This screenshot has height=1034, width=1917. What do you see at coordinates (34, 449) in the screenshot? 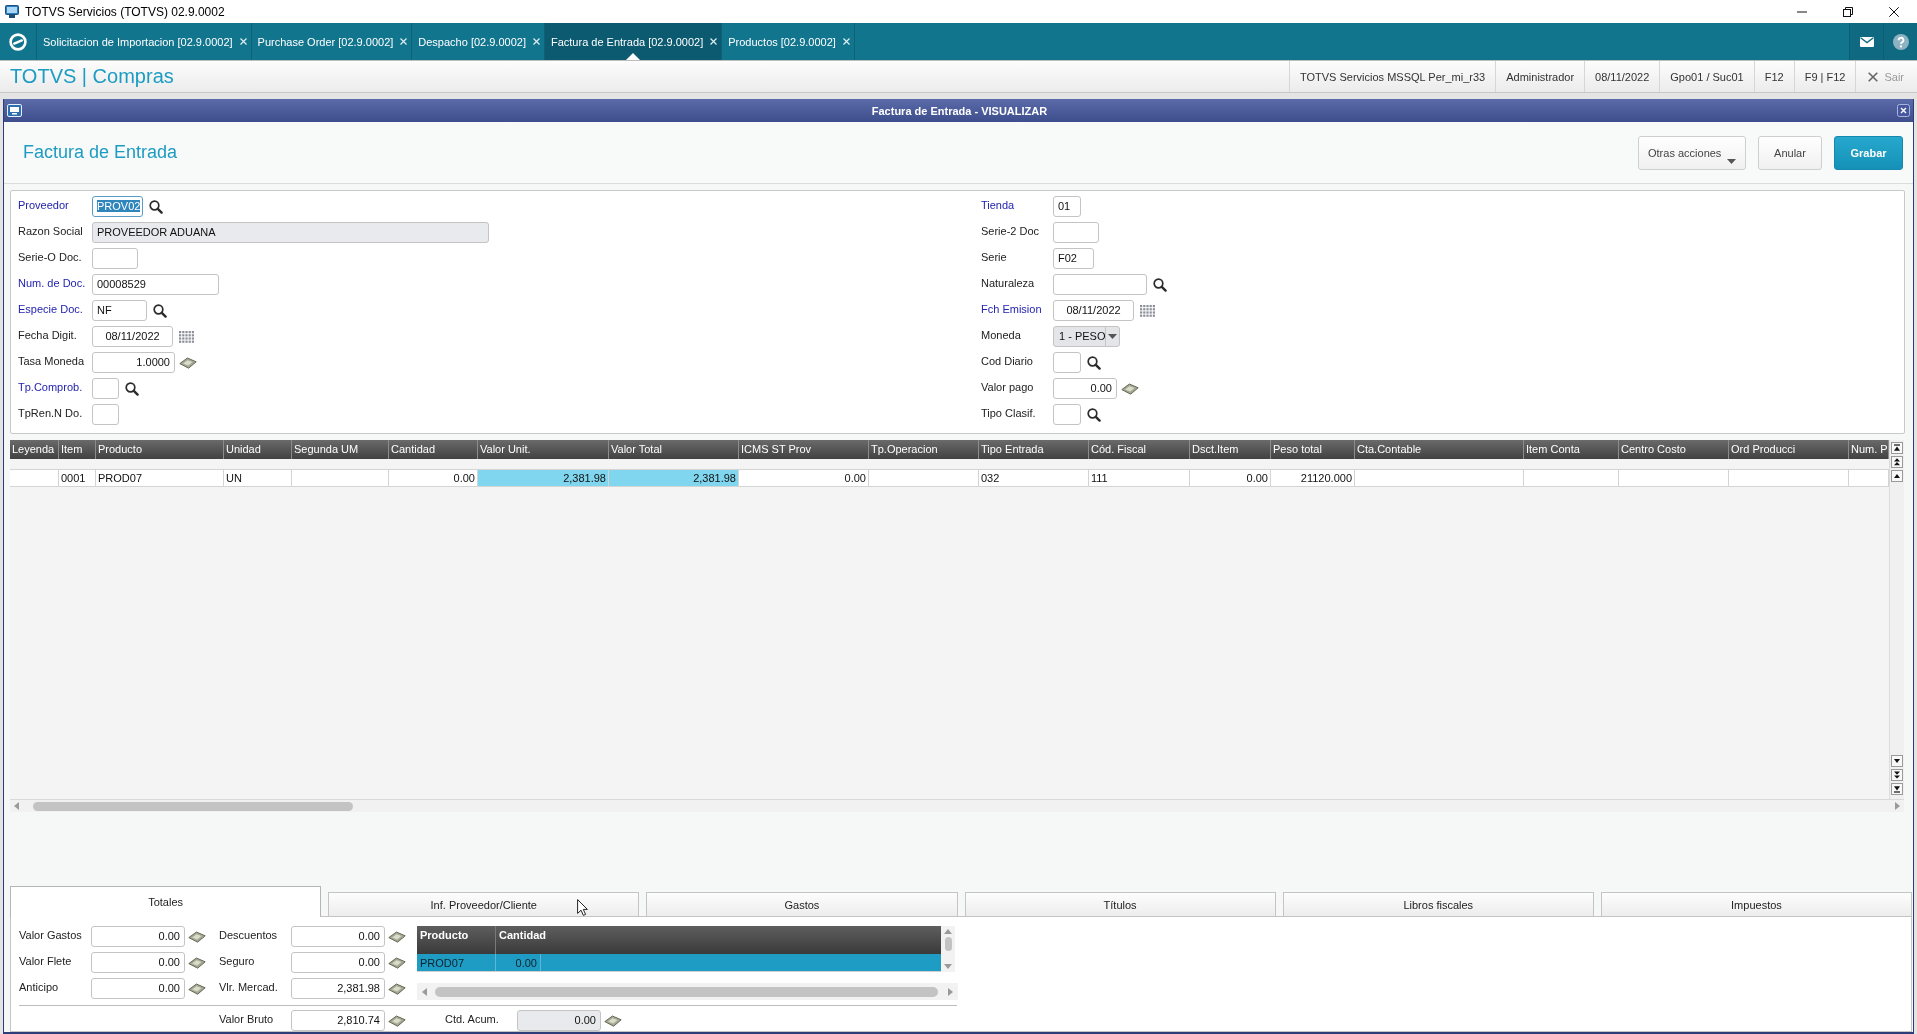
I see `column-header: Leyenda` at bounding box center [34, 449].